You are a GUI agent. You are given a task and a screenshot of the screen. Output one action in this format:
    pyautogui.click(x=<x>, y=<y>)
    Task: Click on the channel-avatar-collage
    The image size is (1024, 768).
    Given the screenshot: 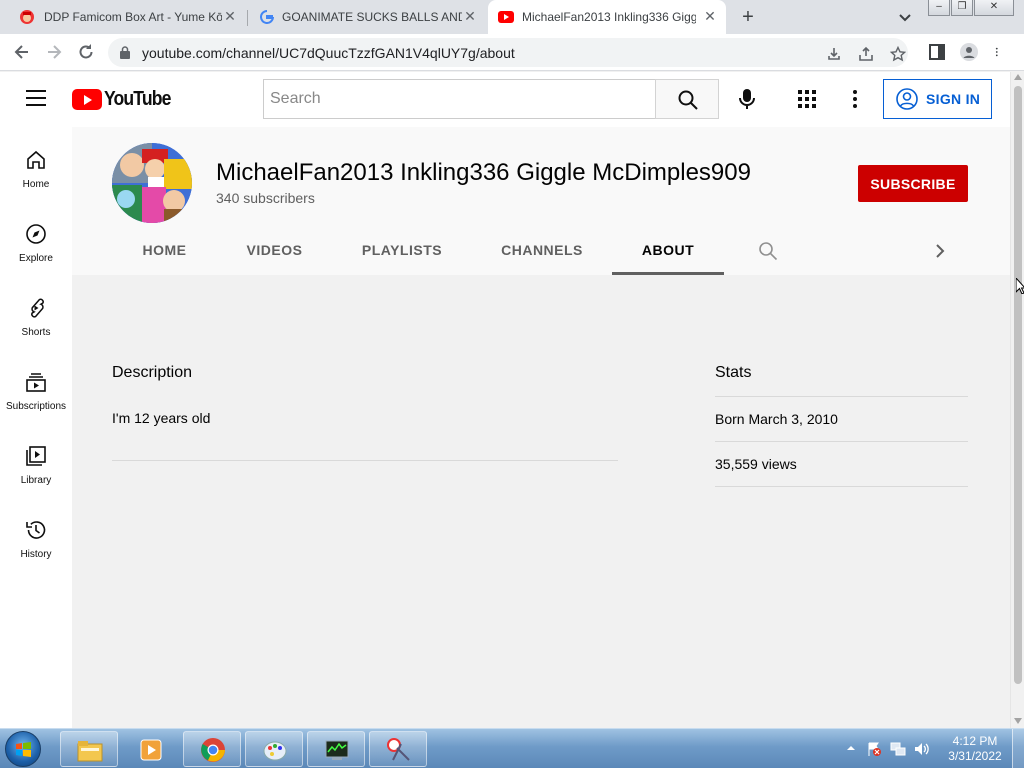 What is the action you would take?
    pyautogui.click(x=152, y=183)
    